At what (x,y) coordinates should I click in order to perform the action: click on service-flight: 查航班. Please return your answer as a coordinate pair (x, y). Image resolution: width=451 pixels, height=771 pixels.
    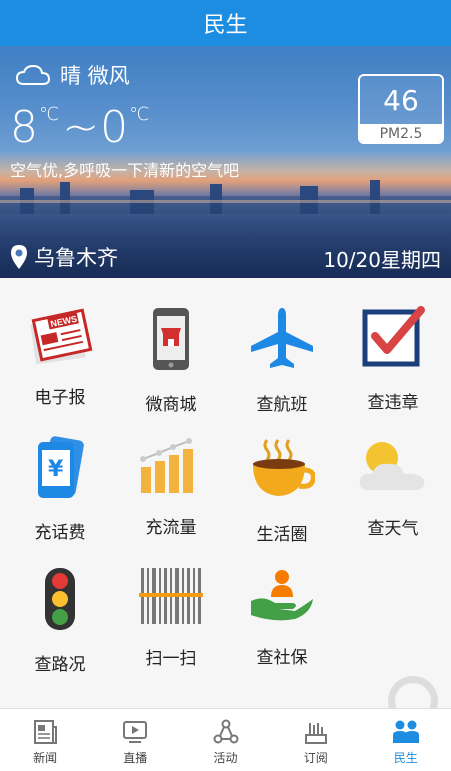
    Looking at the image, I should click on (282, 346).